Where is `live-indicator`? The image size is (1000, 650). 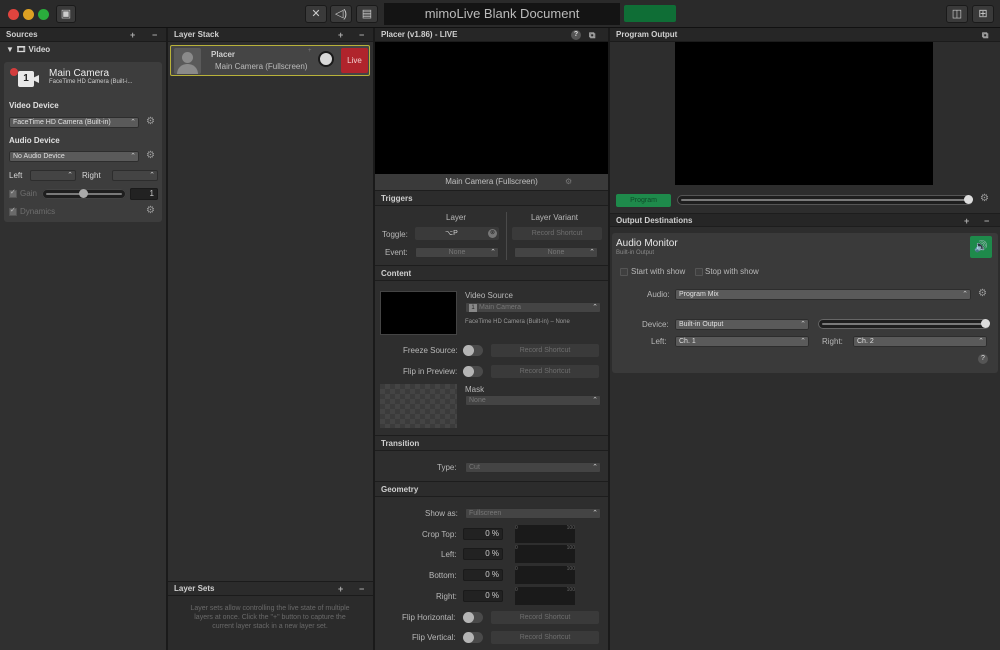 live-indicator is located at coordinates (14, 72).